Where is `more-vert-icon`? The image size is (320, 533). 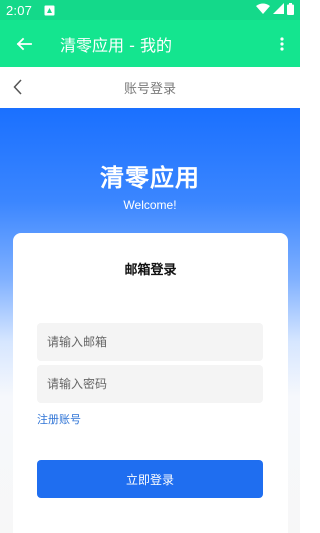 more-vert-icon is located at coordinates (282, 43).